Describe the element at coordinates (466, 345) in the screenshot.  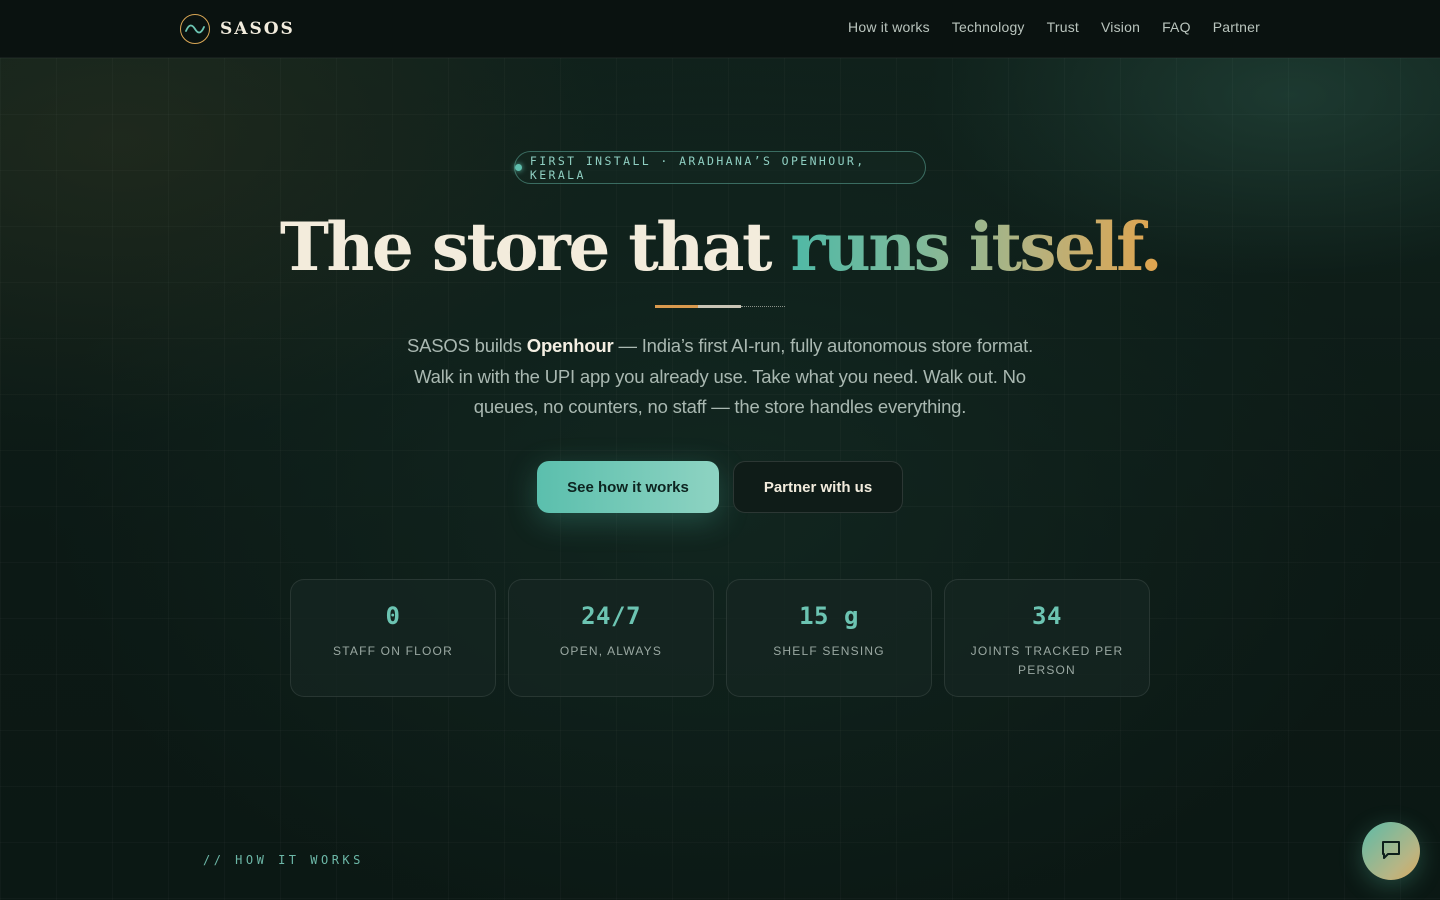
I see `lede-intro: SASOS builds` at that location.